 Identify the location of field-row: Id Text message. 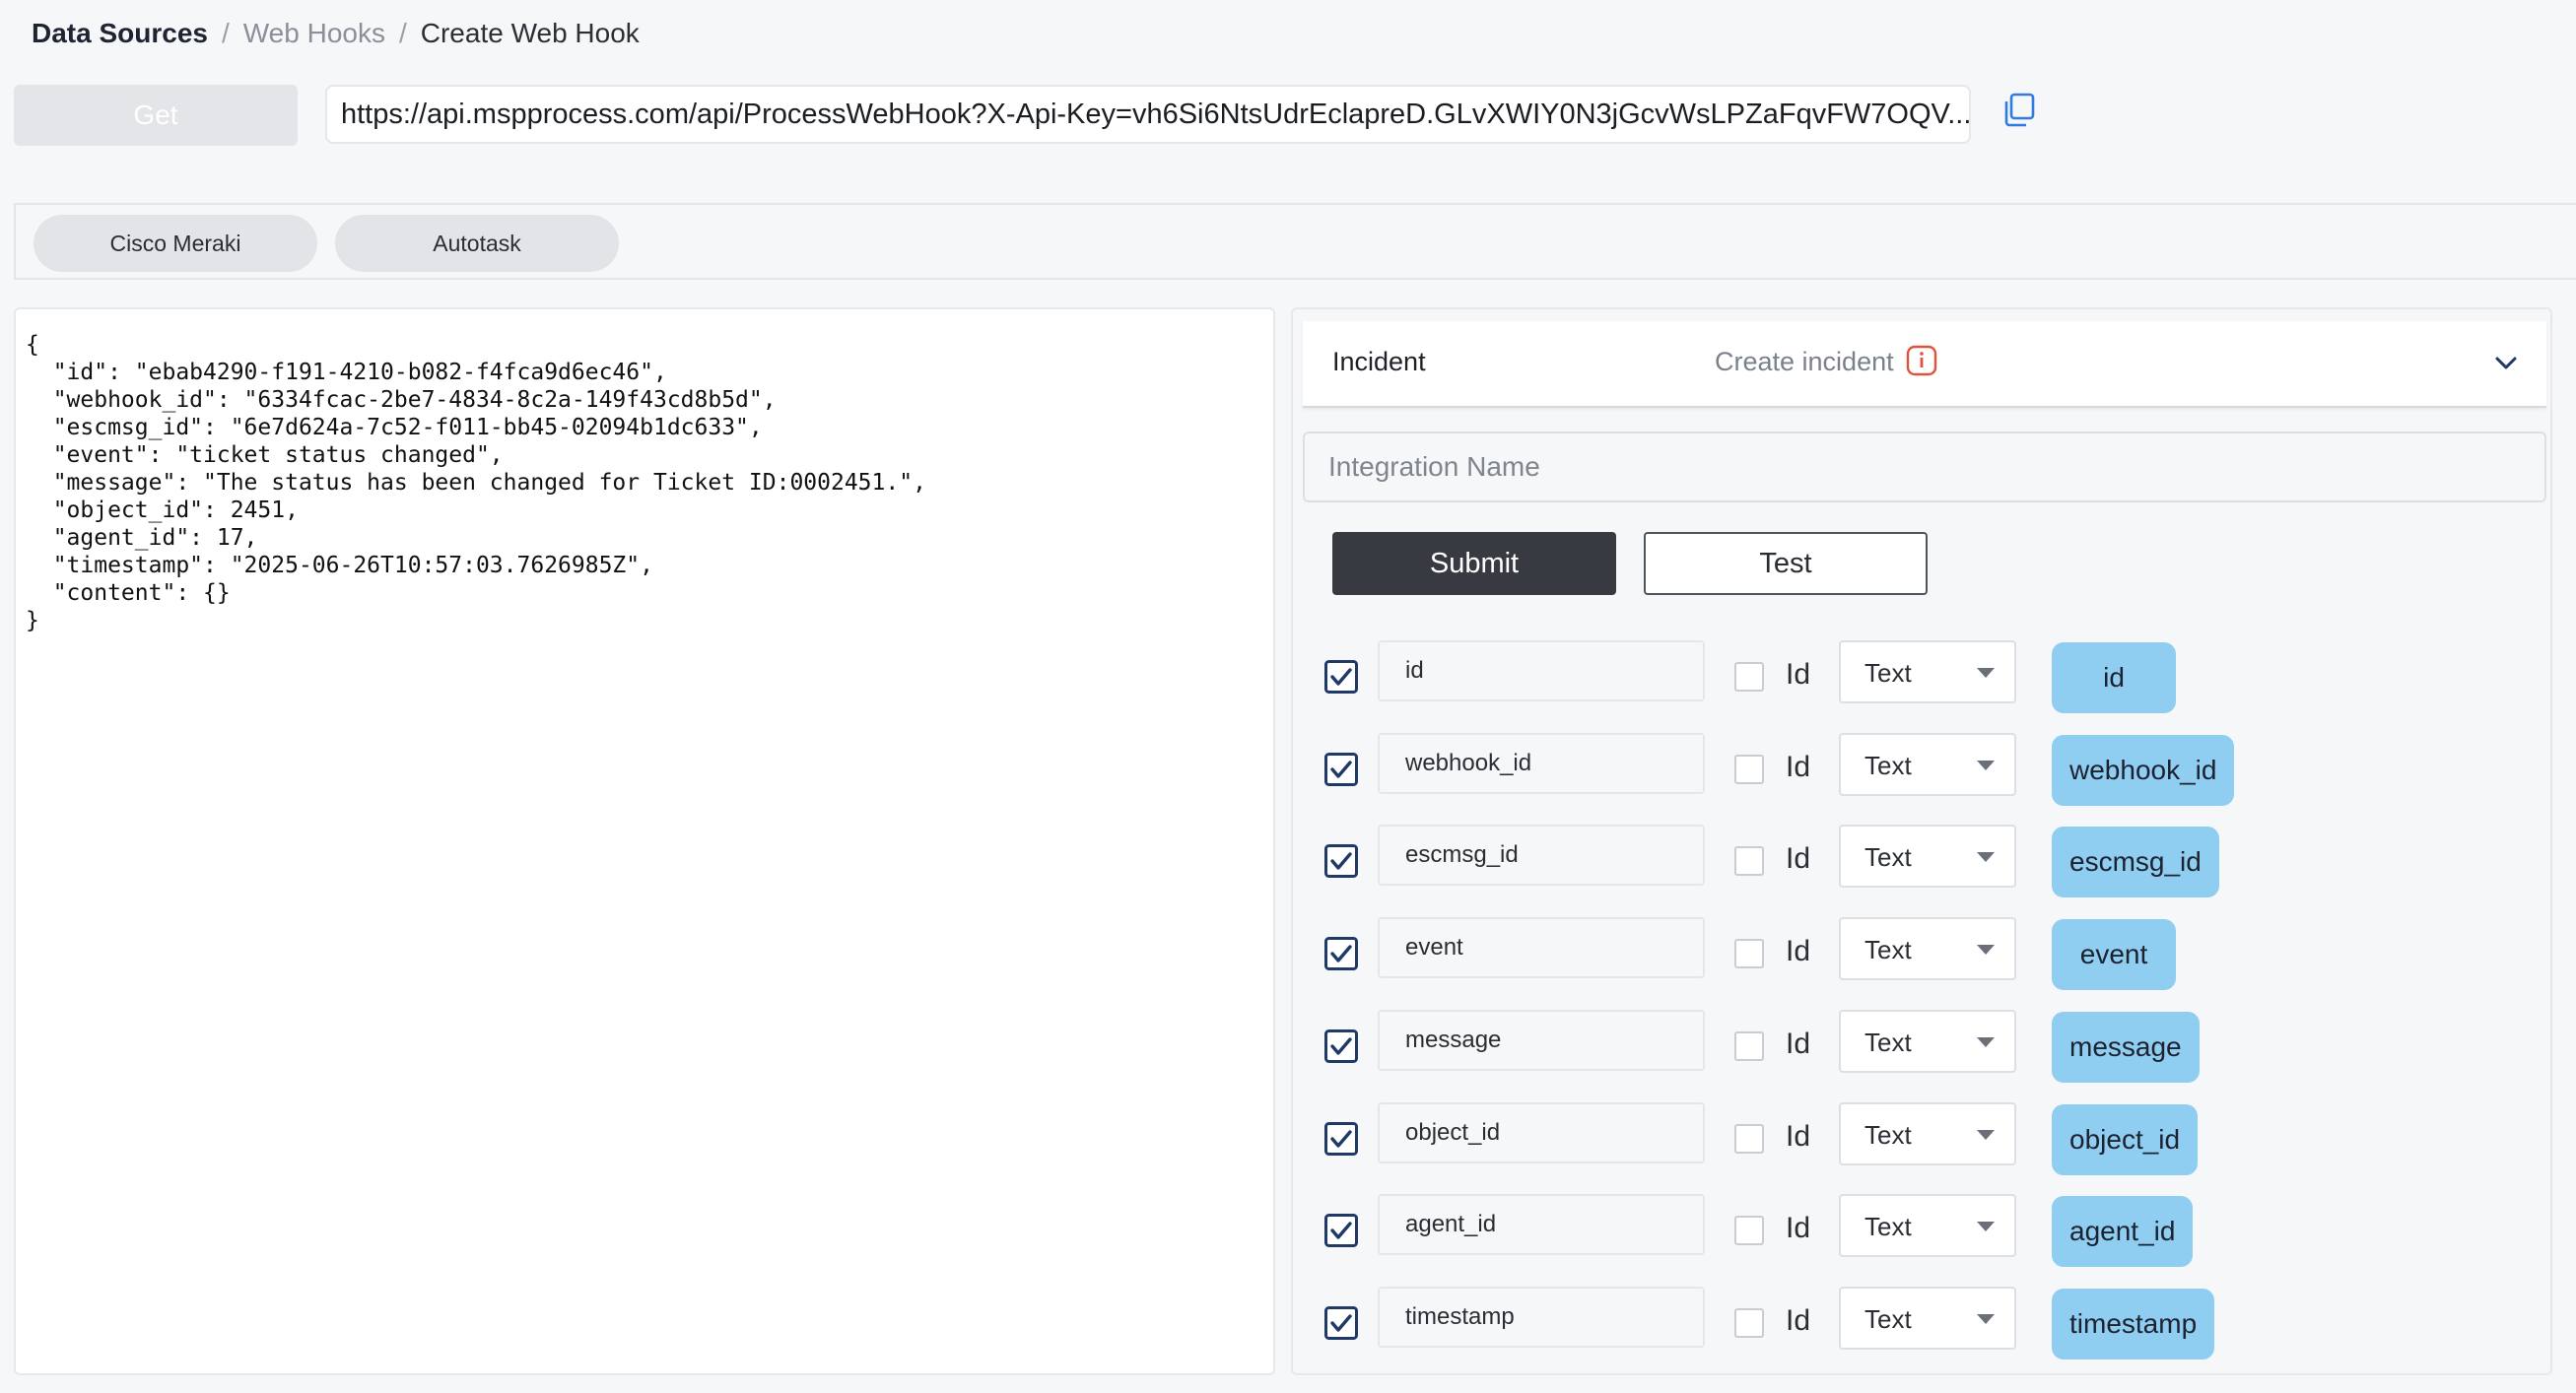
(1918, 1046).